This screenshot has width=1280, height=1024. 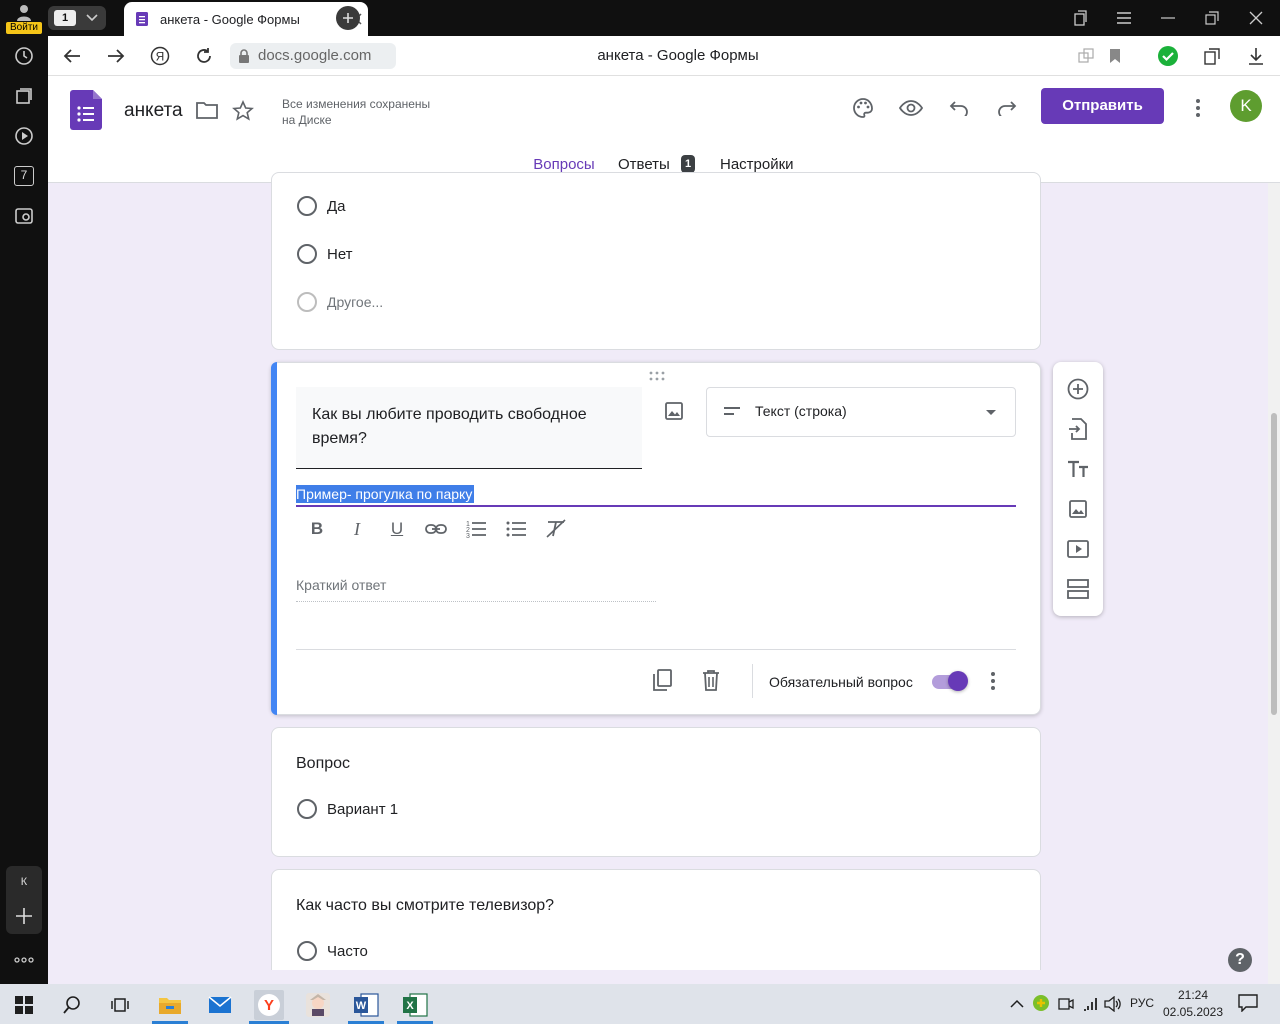 What do you see at coordinates (1078, 549) in the screenshot?
I see `add-video-icon` at bounding box center [1078, 549].